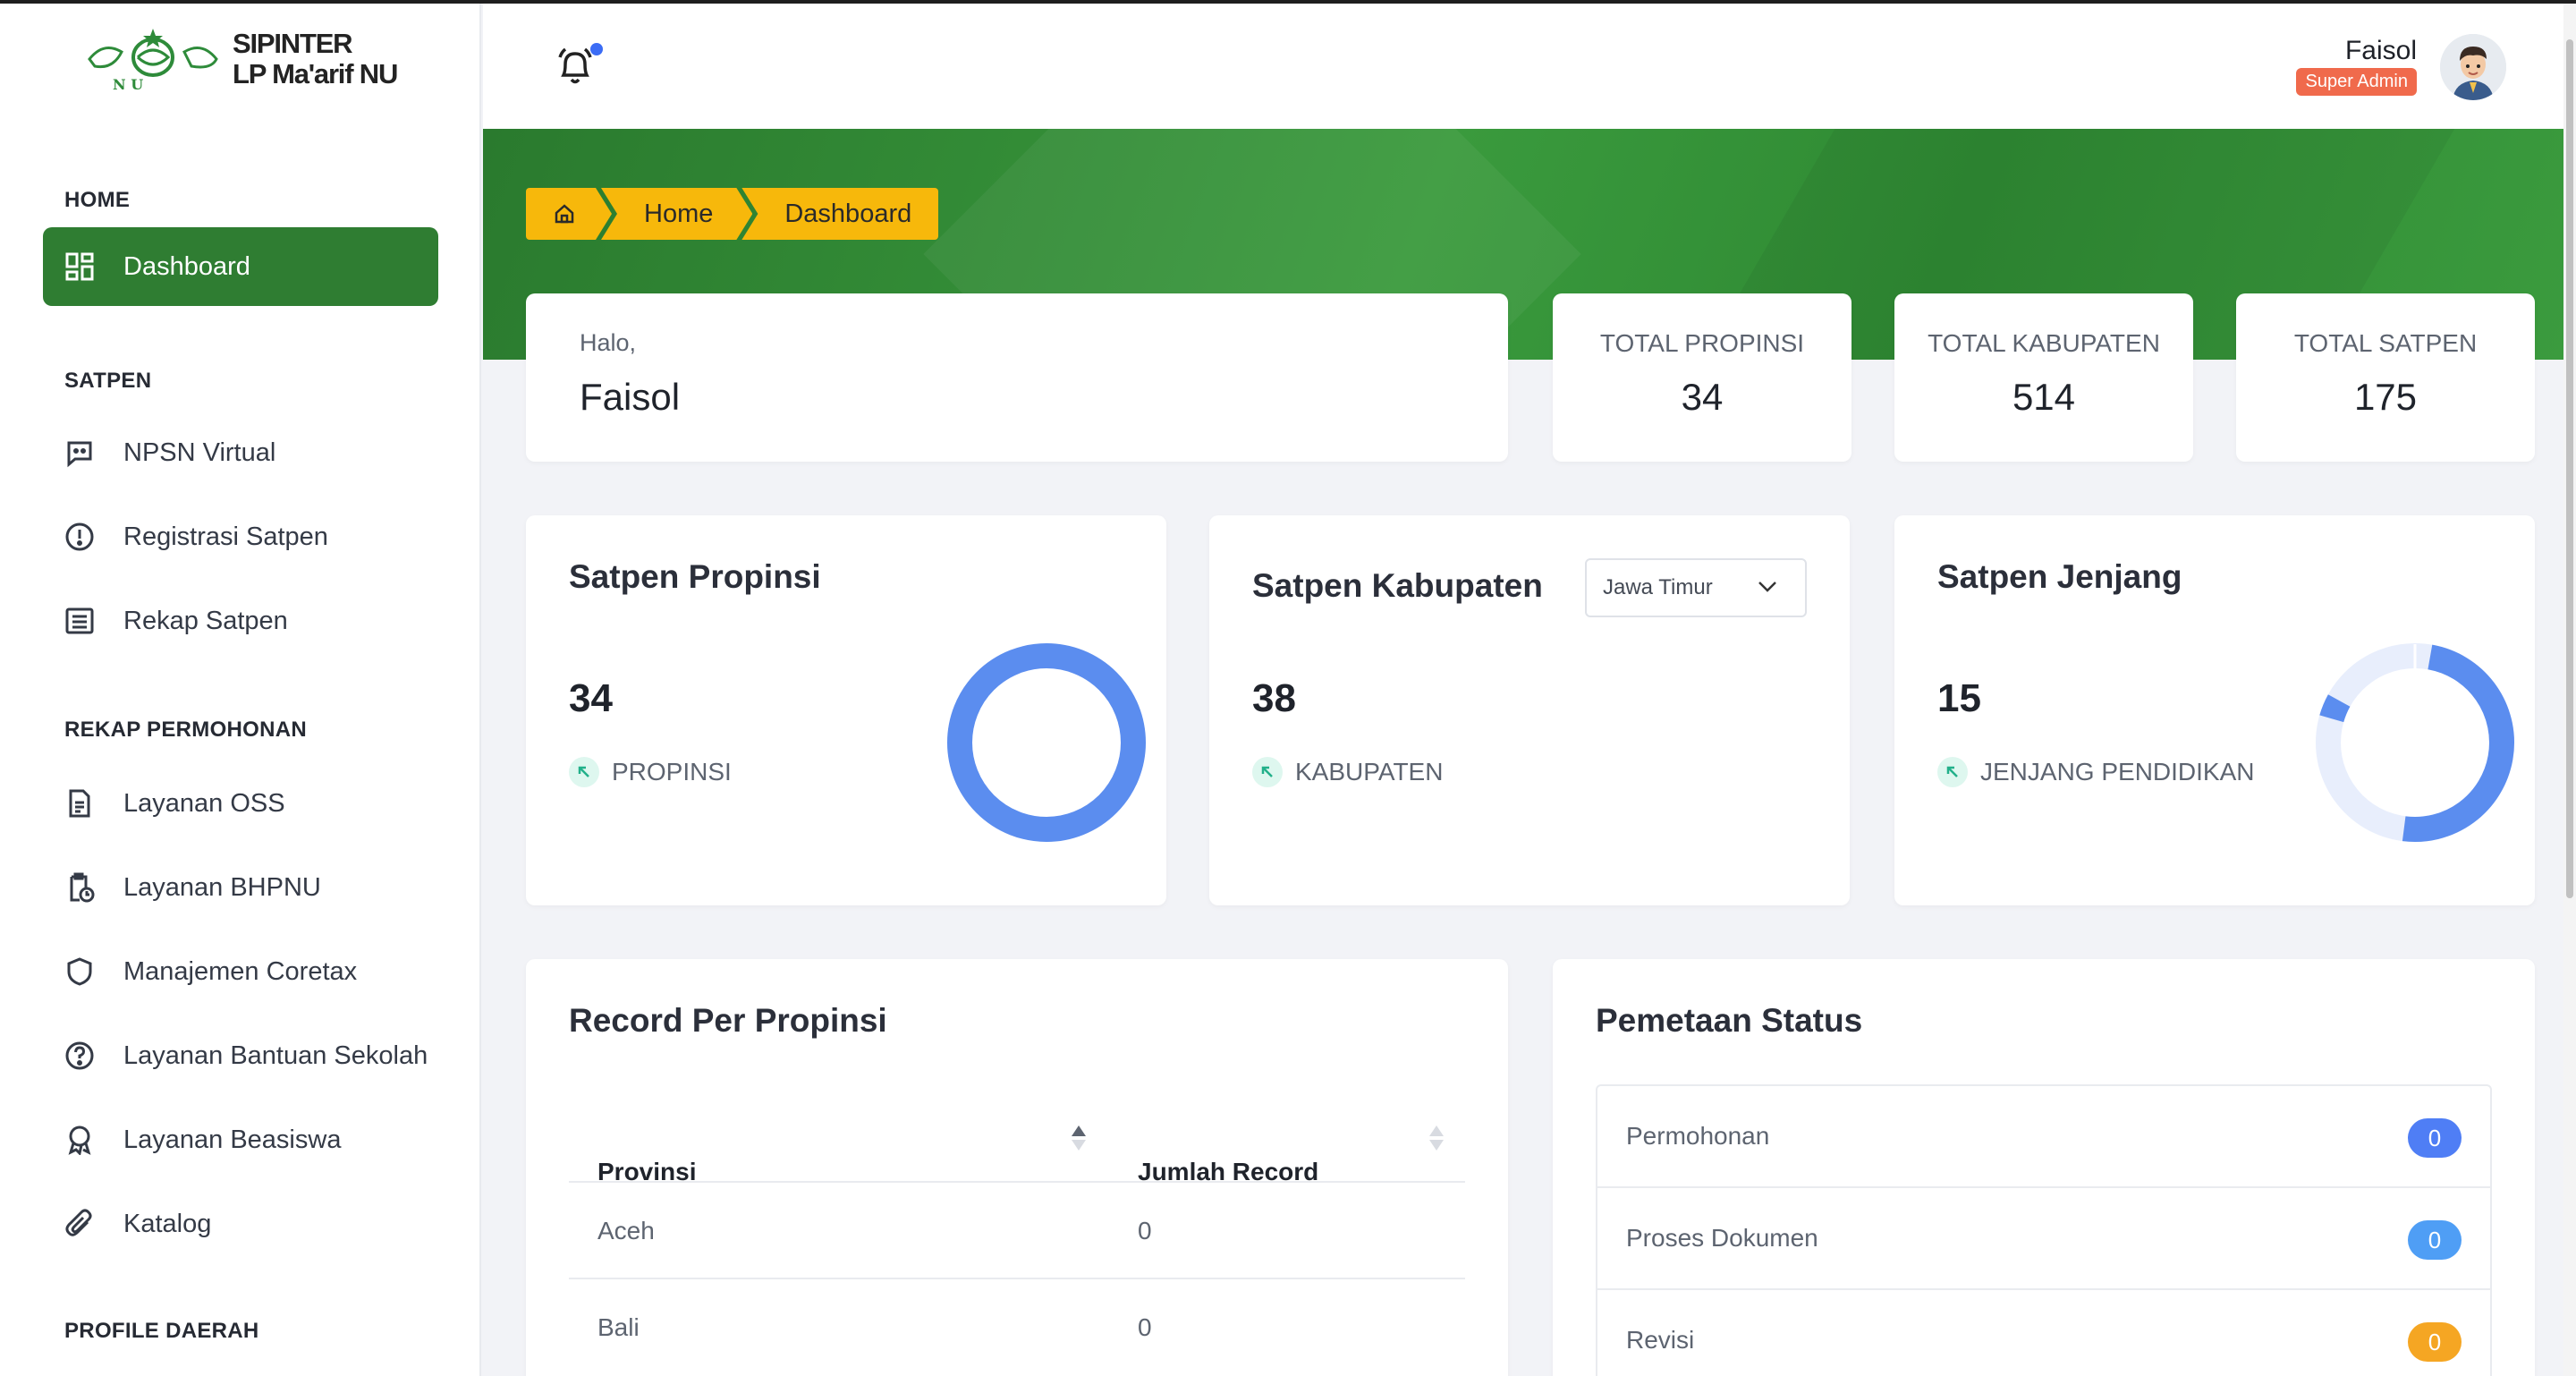 The image size is (2576, 1376). What do you see at coordinates (80, 537) in the screenshot?
I see `alert-circle-icon` at bounding box center [80, 537].